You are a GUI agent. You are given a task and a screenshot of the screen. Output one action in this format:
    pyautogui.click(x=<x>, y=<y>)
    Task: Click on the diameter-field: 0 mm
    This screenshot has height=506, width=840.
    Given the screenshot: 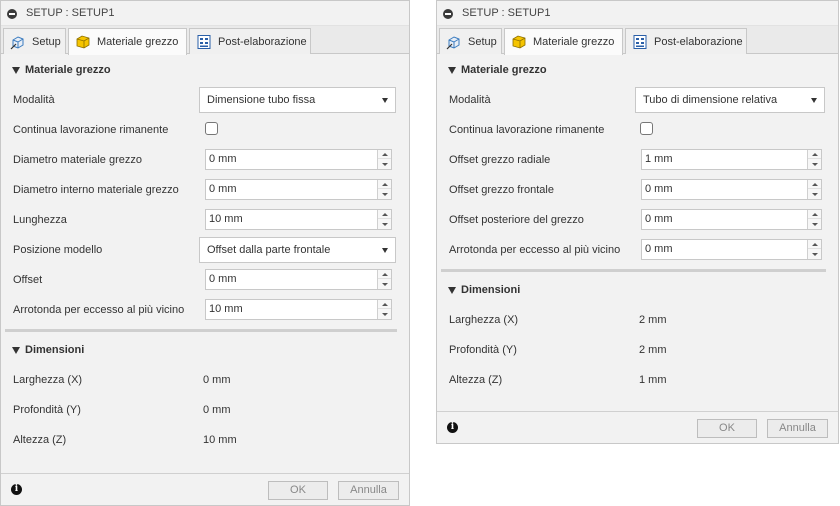 What is the action you would take?
    pyautogui.click(x=298, y=159)
    